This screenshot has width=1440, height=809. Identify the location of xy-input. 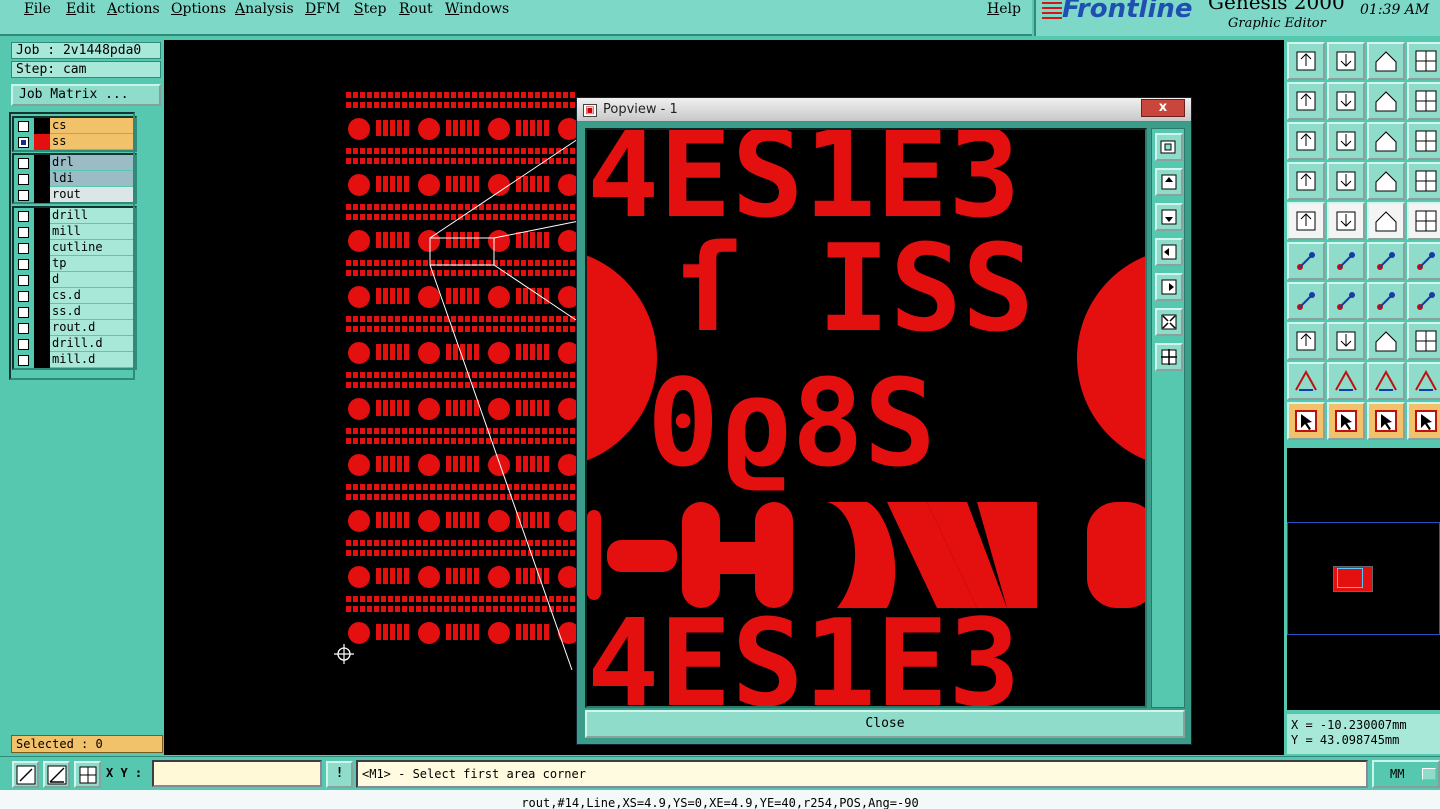
(237, 773).